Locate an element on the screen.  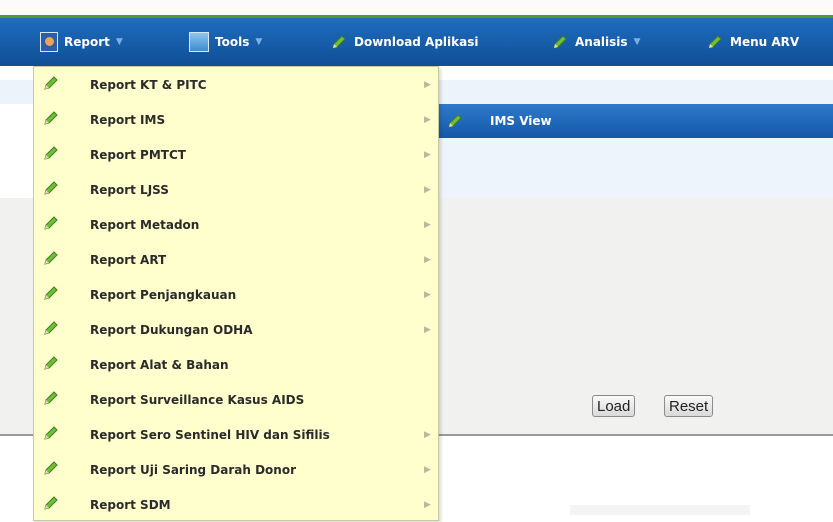
submenu-ims-view-label: IMS View is located at coordinates (521, 121).